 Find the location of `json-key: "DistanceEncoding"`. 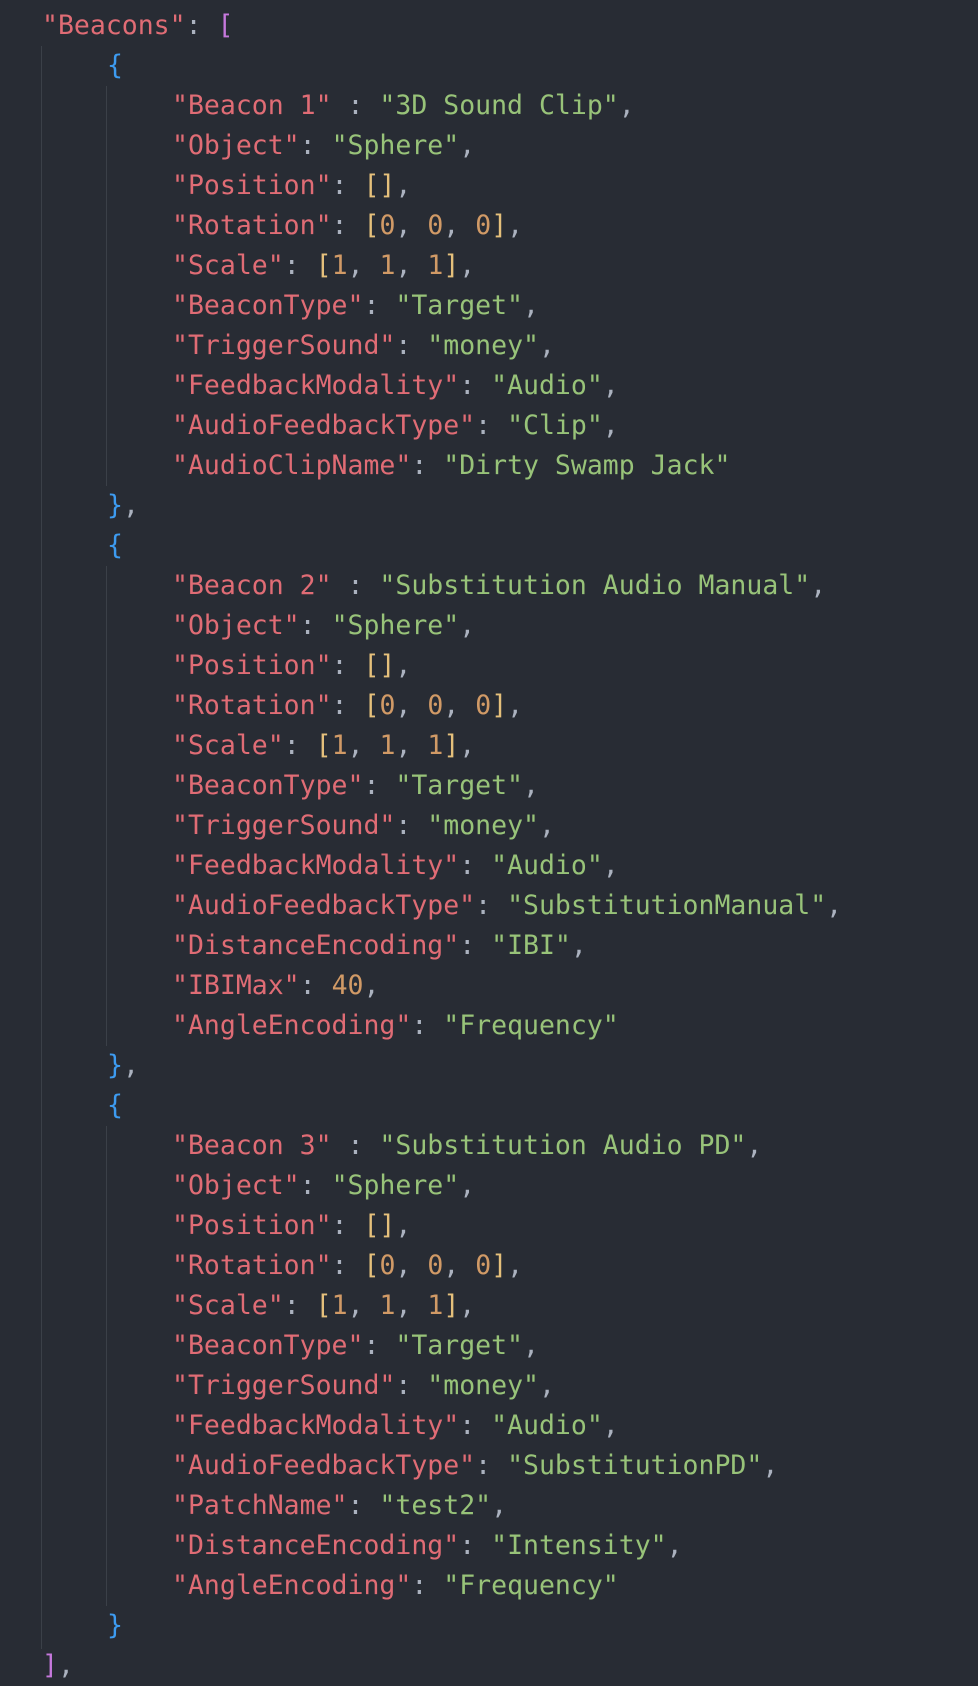

json-key: "DistanceEncoding" is located at coordinates (316, 1545).